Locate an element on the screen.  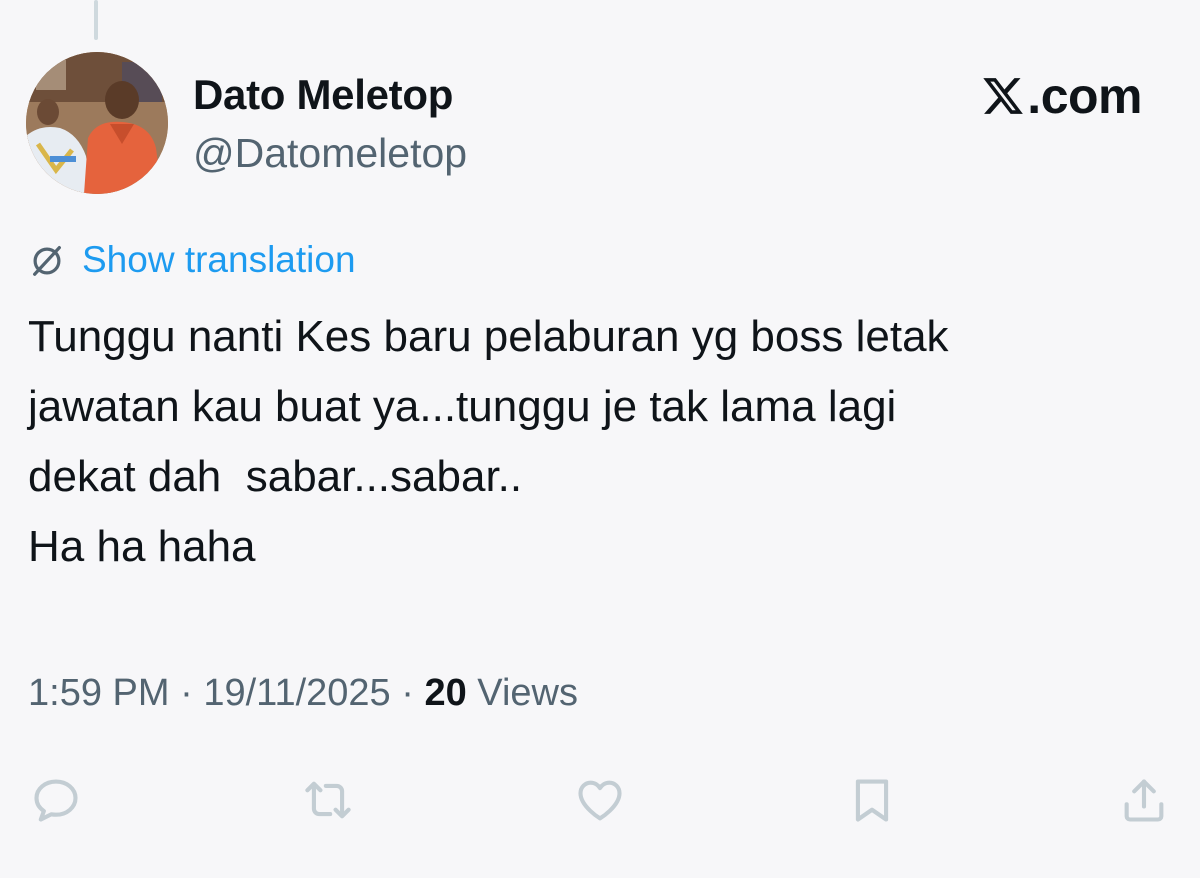
views-count: 20 is located at coordinates (445, 693).